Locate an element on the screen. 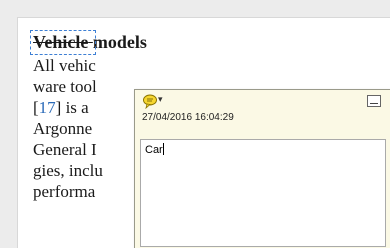 The width and height of the screenshot is (390, 248). citation-link: 17 is located at coordinates (47, 107).